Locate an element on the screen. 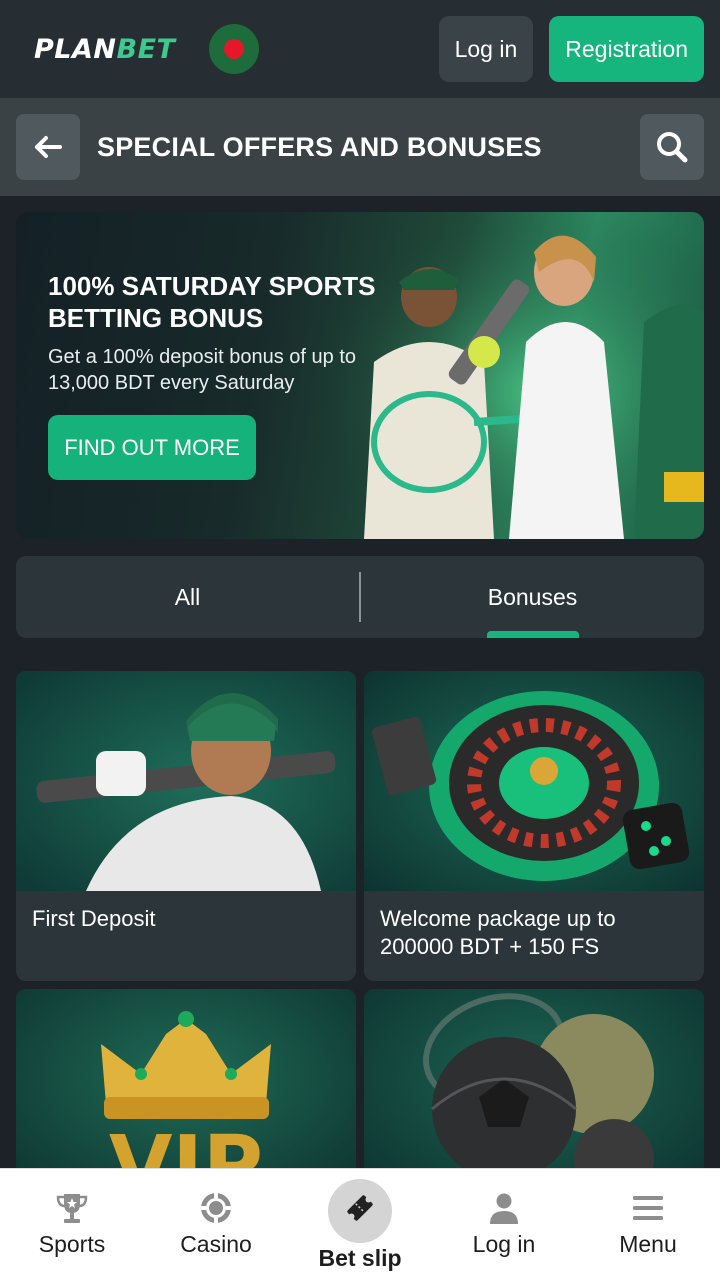 Image resolution: width=720 pixels, height=1280 pixels. logo-bet-text: BET is located at coordinates (146, 49).